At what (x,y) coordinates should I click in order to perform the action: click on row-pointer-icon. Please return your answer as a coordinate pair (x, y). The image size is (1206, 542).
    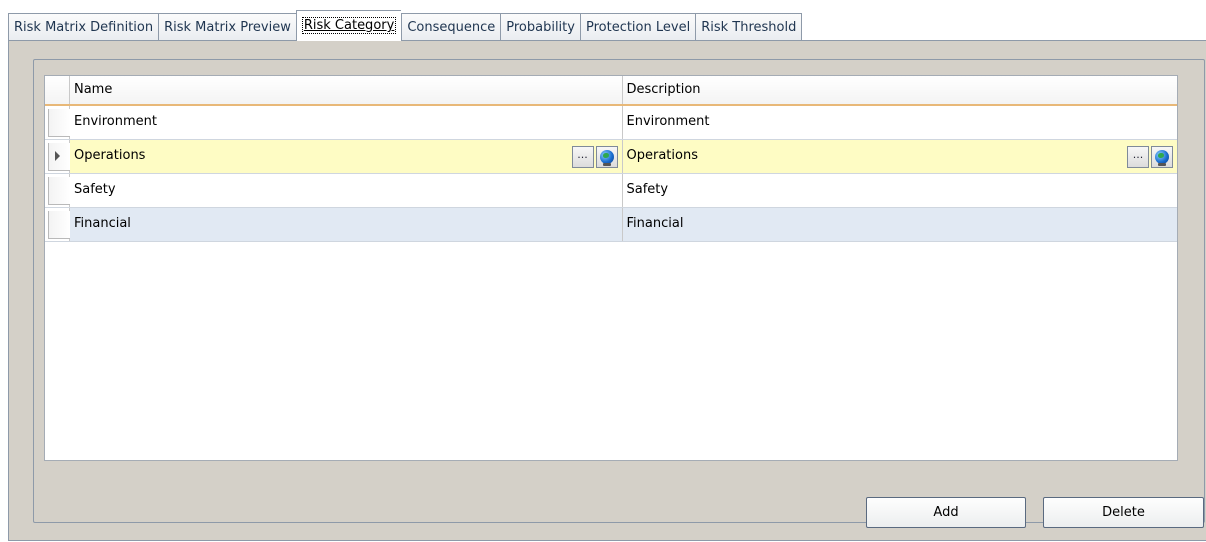
    Looking at the image, I should click on (57, 156).